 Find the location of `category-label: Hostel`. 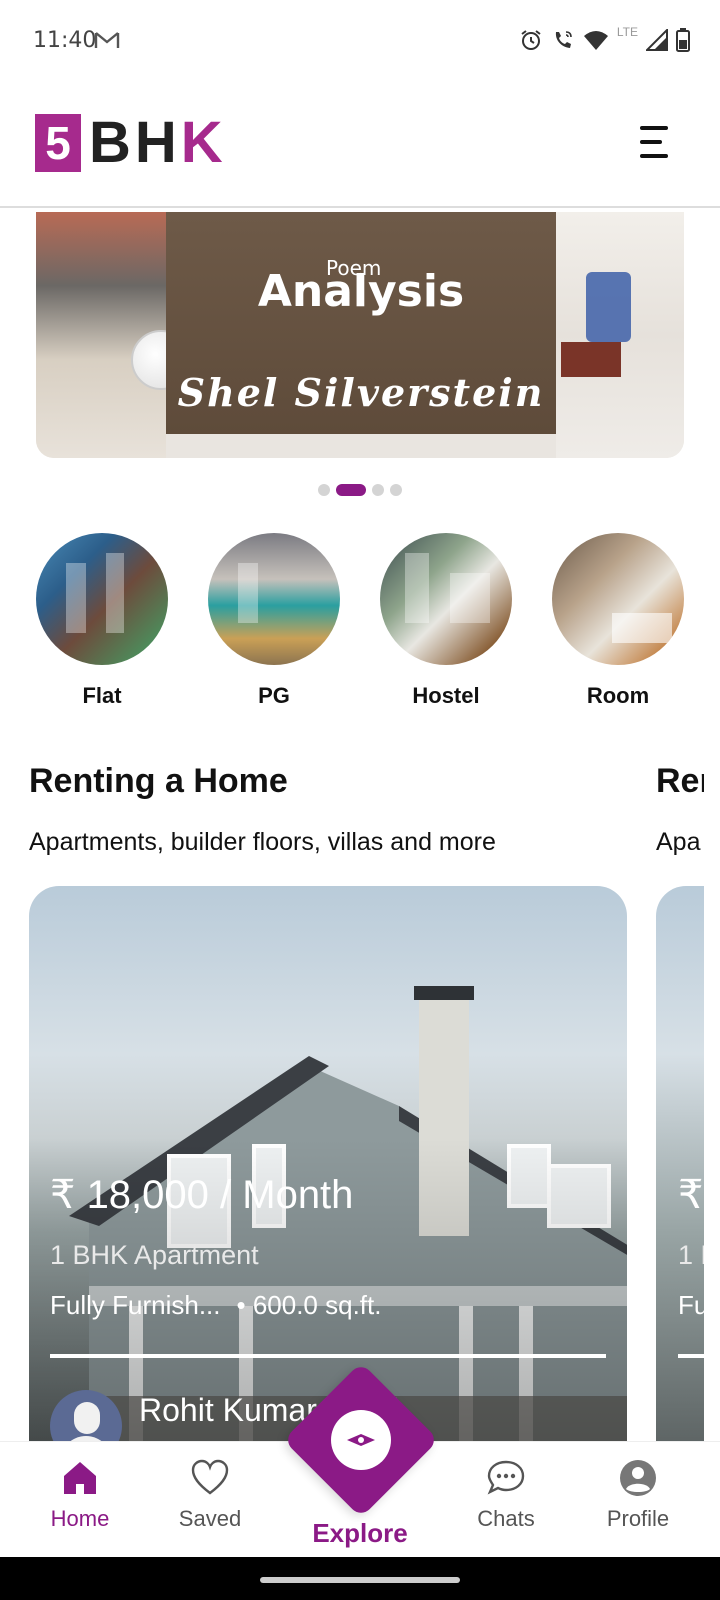

category-label: Hostel is located at coordinates (446, 695).